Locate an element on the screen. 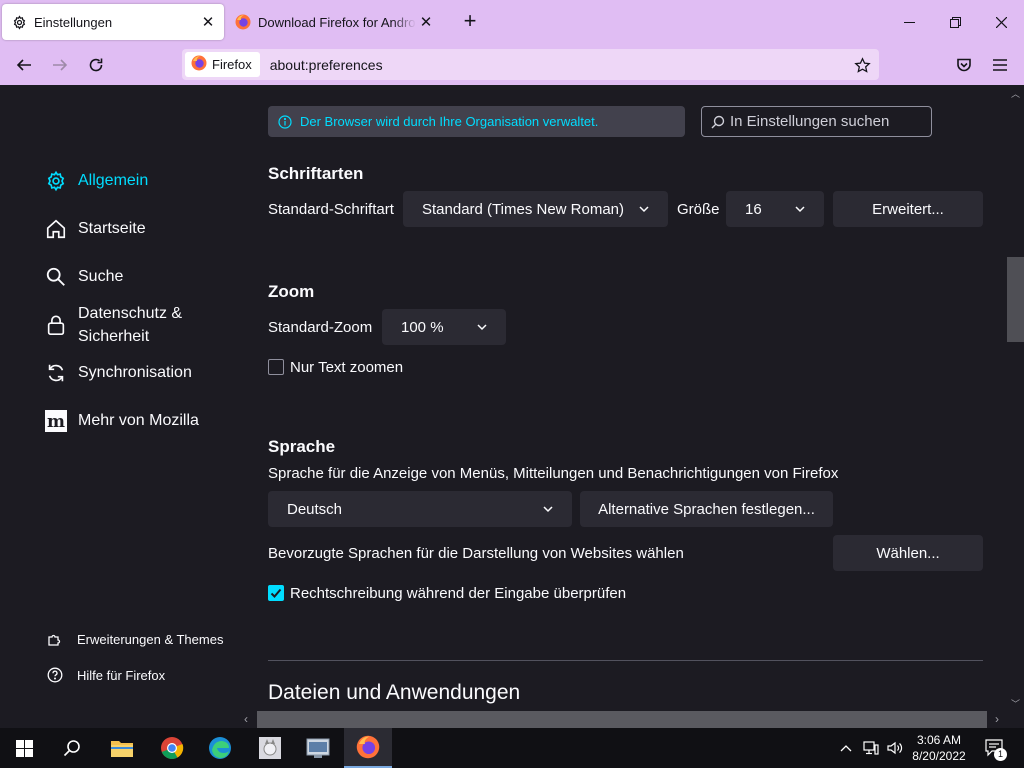 This screenshot has width=1024, height=768. taskbar-app-window is located at coordinates (318, 748).